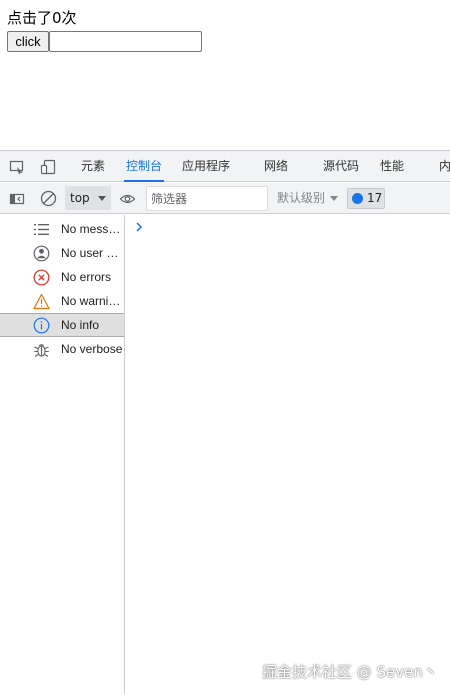 Image resolution: width=450 pixels, height=694 pixels. I want to click on bug-icon, so click(41, 349).